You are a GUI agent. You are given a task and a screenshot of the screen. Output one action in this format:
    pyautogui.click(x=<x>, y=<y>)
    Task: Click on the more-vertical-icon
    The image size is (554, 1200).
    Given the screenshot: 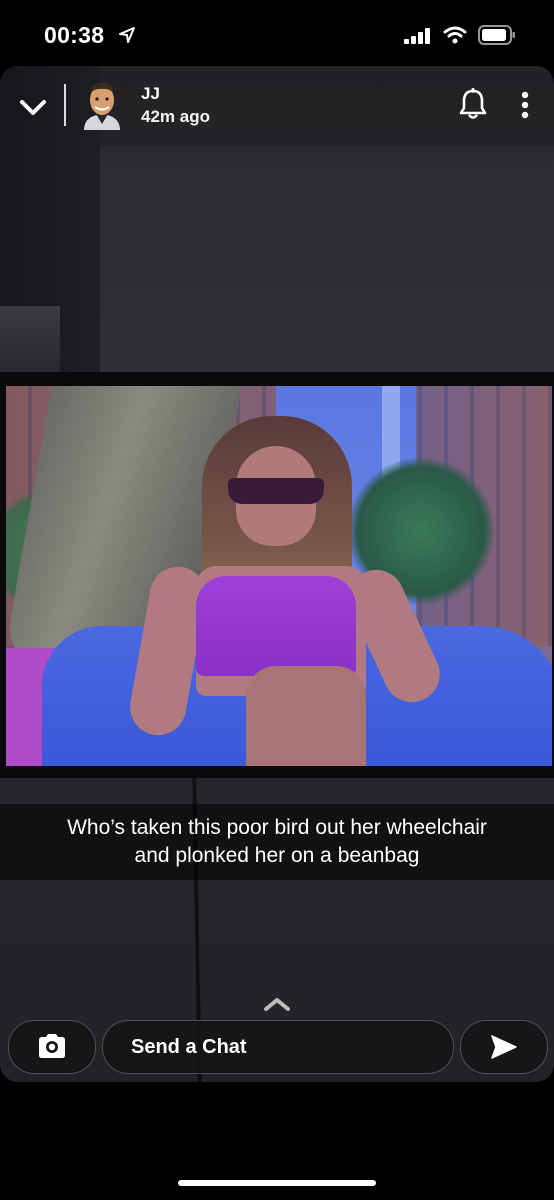 What is the action you would take?
    pyautogui.click(x=525, y=106)
    